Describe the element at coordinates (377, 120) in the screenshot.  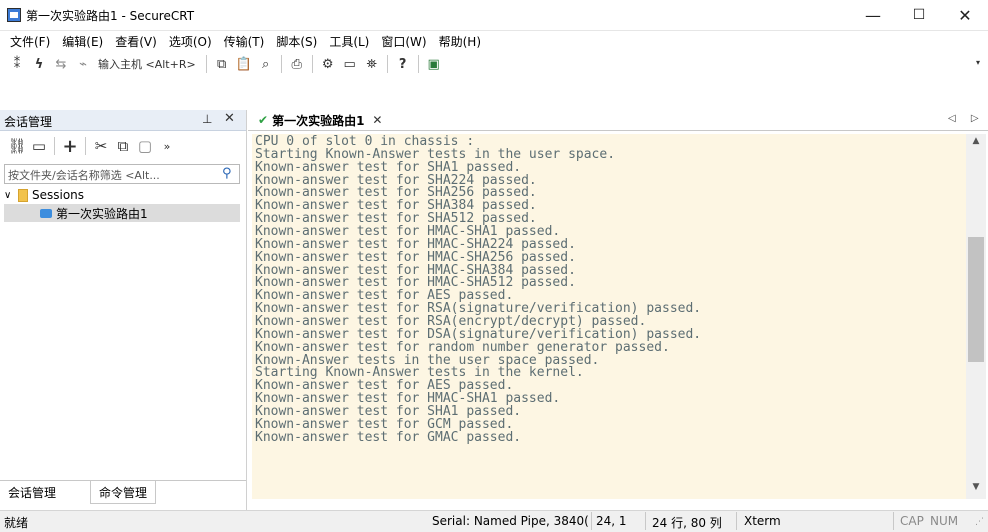
I see `tab-close-button: ✕` at that location.